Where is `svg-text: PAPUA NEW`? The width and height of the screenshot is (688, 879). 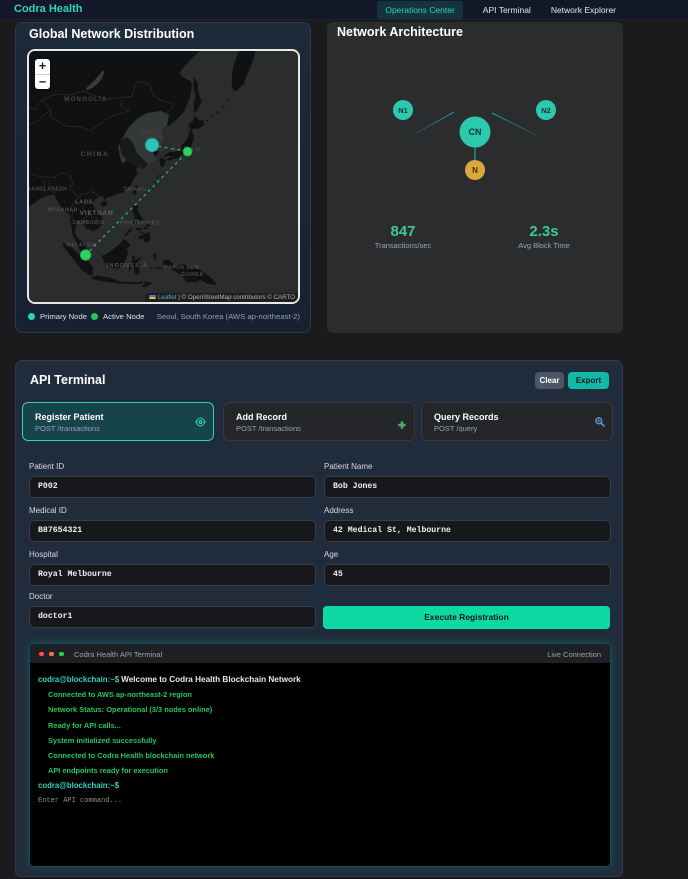
svg-text: PAPUA NEW is located at coordinates (182, 268).